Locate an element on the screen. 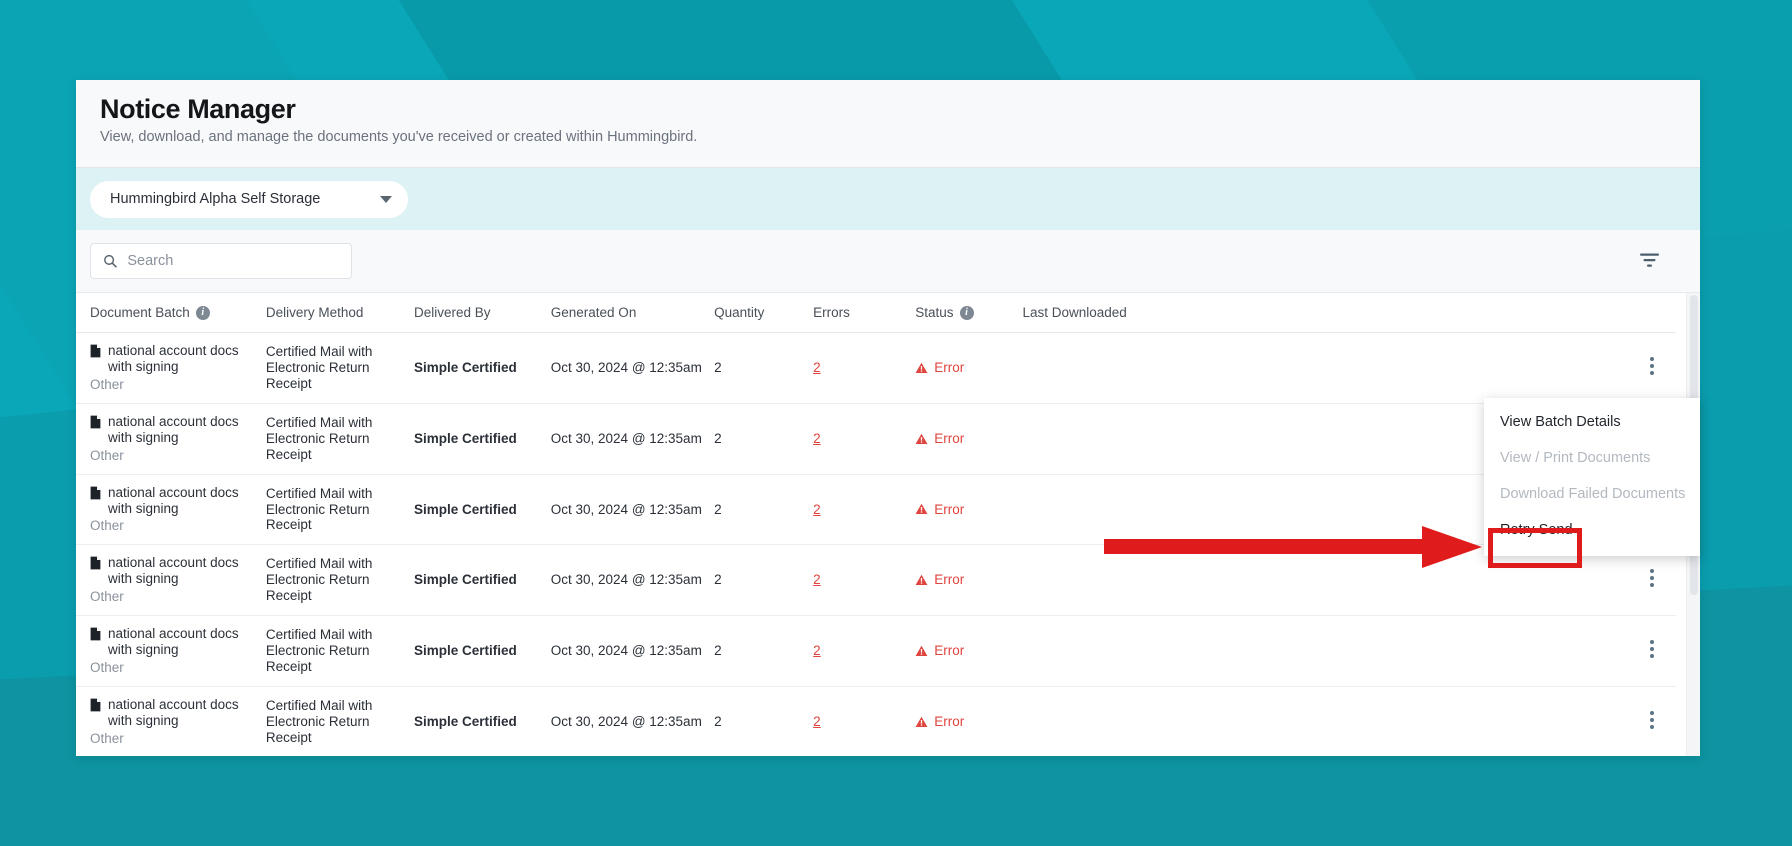 This screenshot has height=846, width=1792. column-header-generated-on: Generated On is located at coordinates (632, 313).